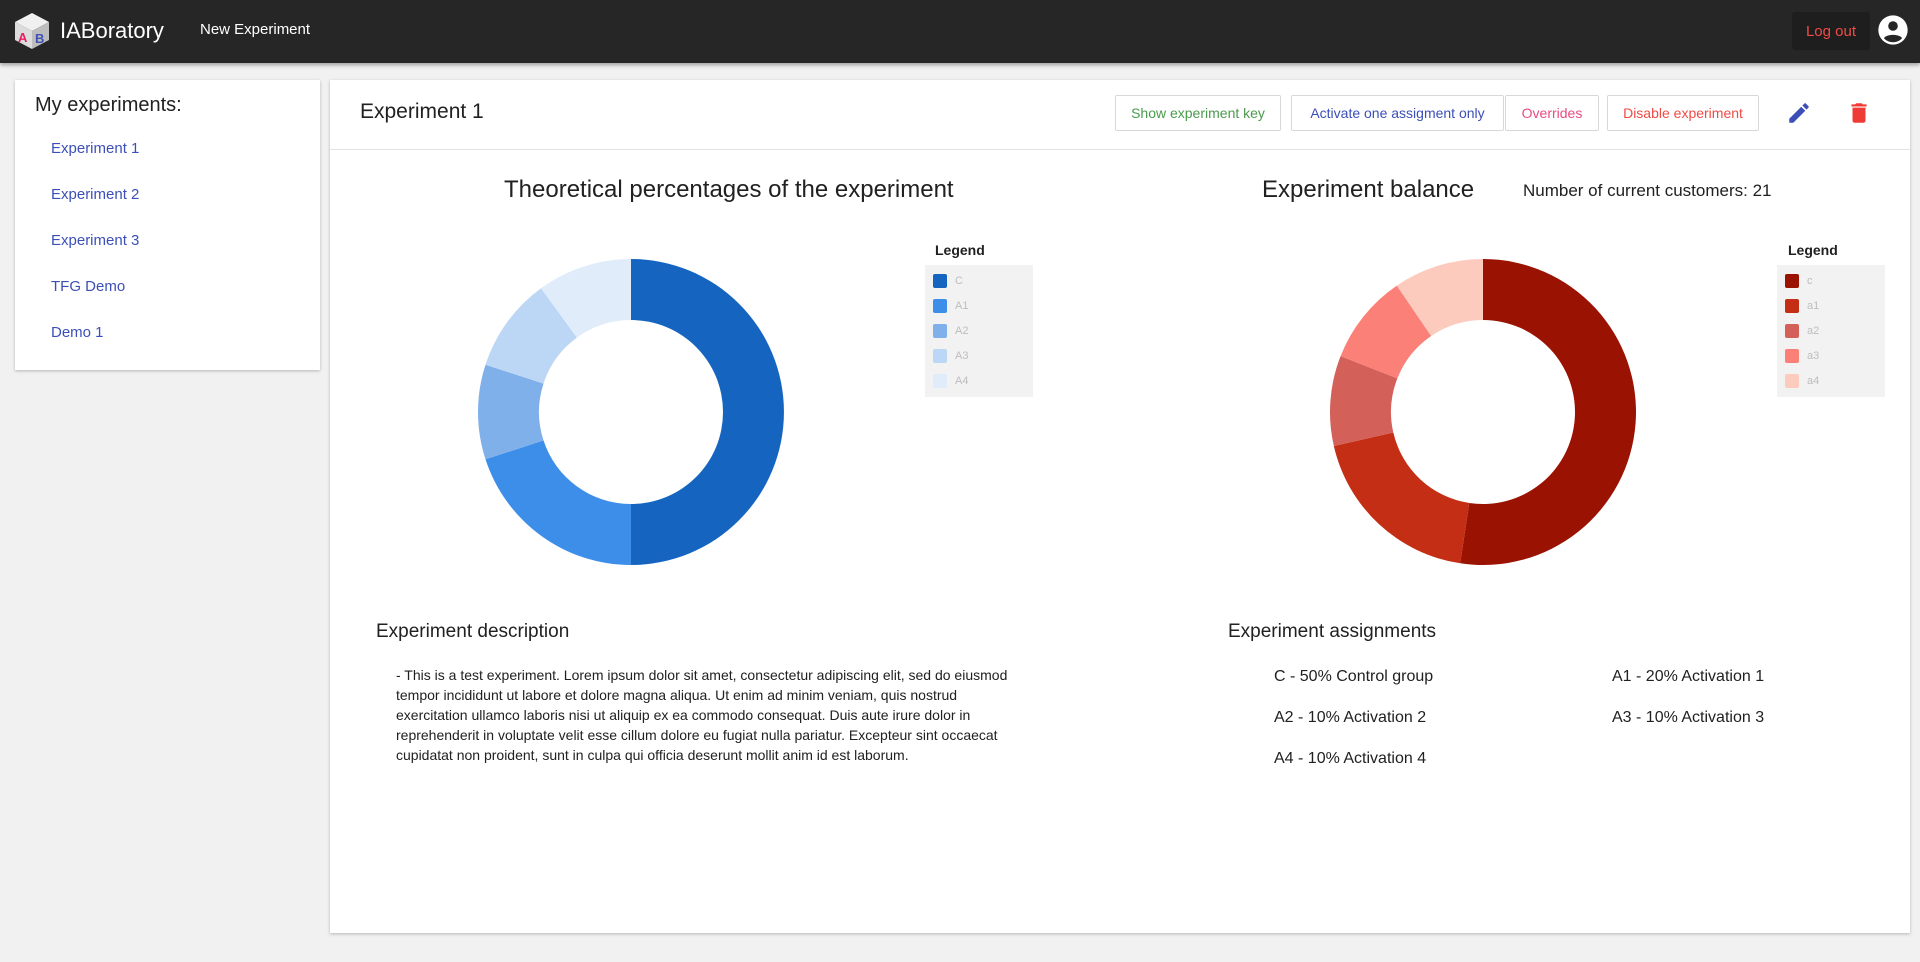 This screenshot has width=1920, height=962. What do you see at coordinates (959, 281) in the screenshot?
I see `theoretical-legend-label: C` at bounding box center [959, 281].